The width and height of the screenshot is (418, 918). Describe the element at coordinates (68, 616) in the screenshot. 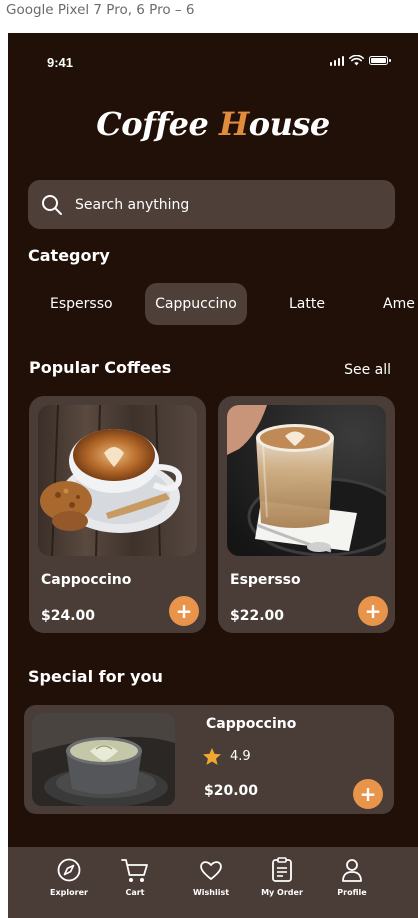

I see `product-price: $24.00` at that location.